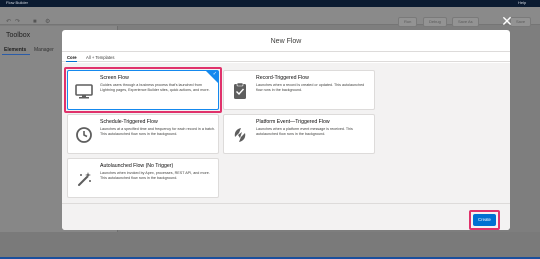 This screenshot has width=540, height=259. I want to click on modal-title: New Flow, so click(286, 41).